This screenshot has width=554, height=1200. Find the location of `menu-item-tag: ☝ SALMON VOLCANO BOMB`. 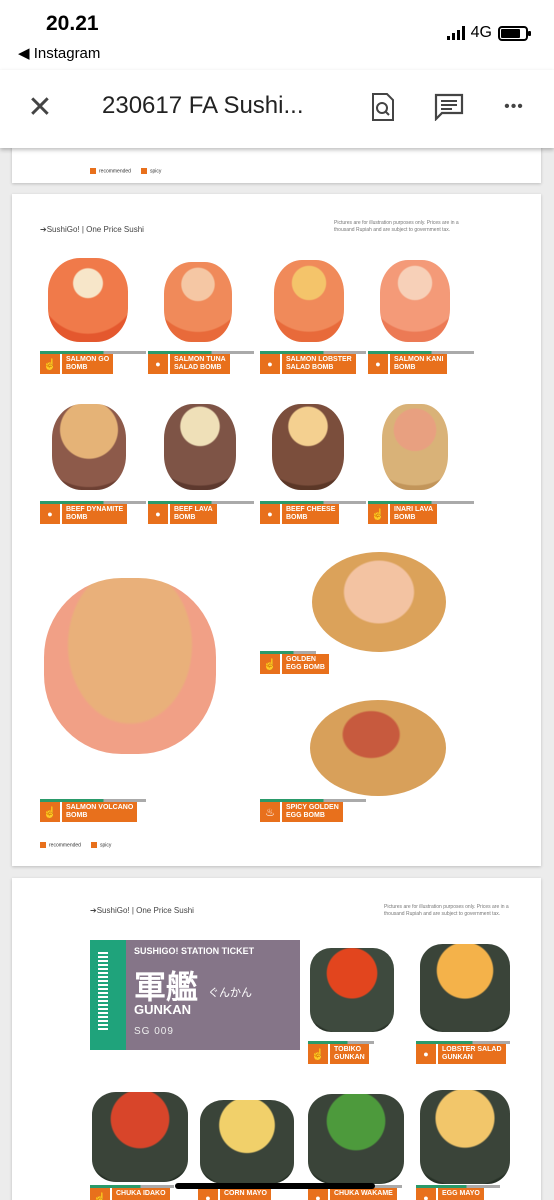

menu-item-tag: ☝ SALMON VOLCANO BOMB is located at coordinates (93, 810).